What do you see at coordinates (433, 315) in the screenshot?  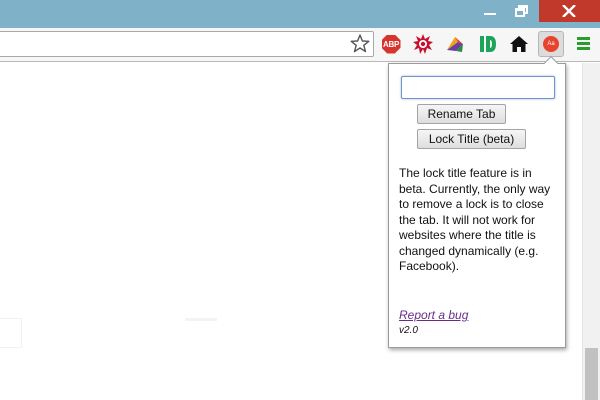 I see `report-bug-link: Report a bug` at bounding box center [433, 315].